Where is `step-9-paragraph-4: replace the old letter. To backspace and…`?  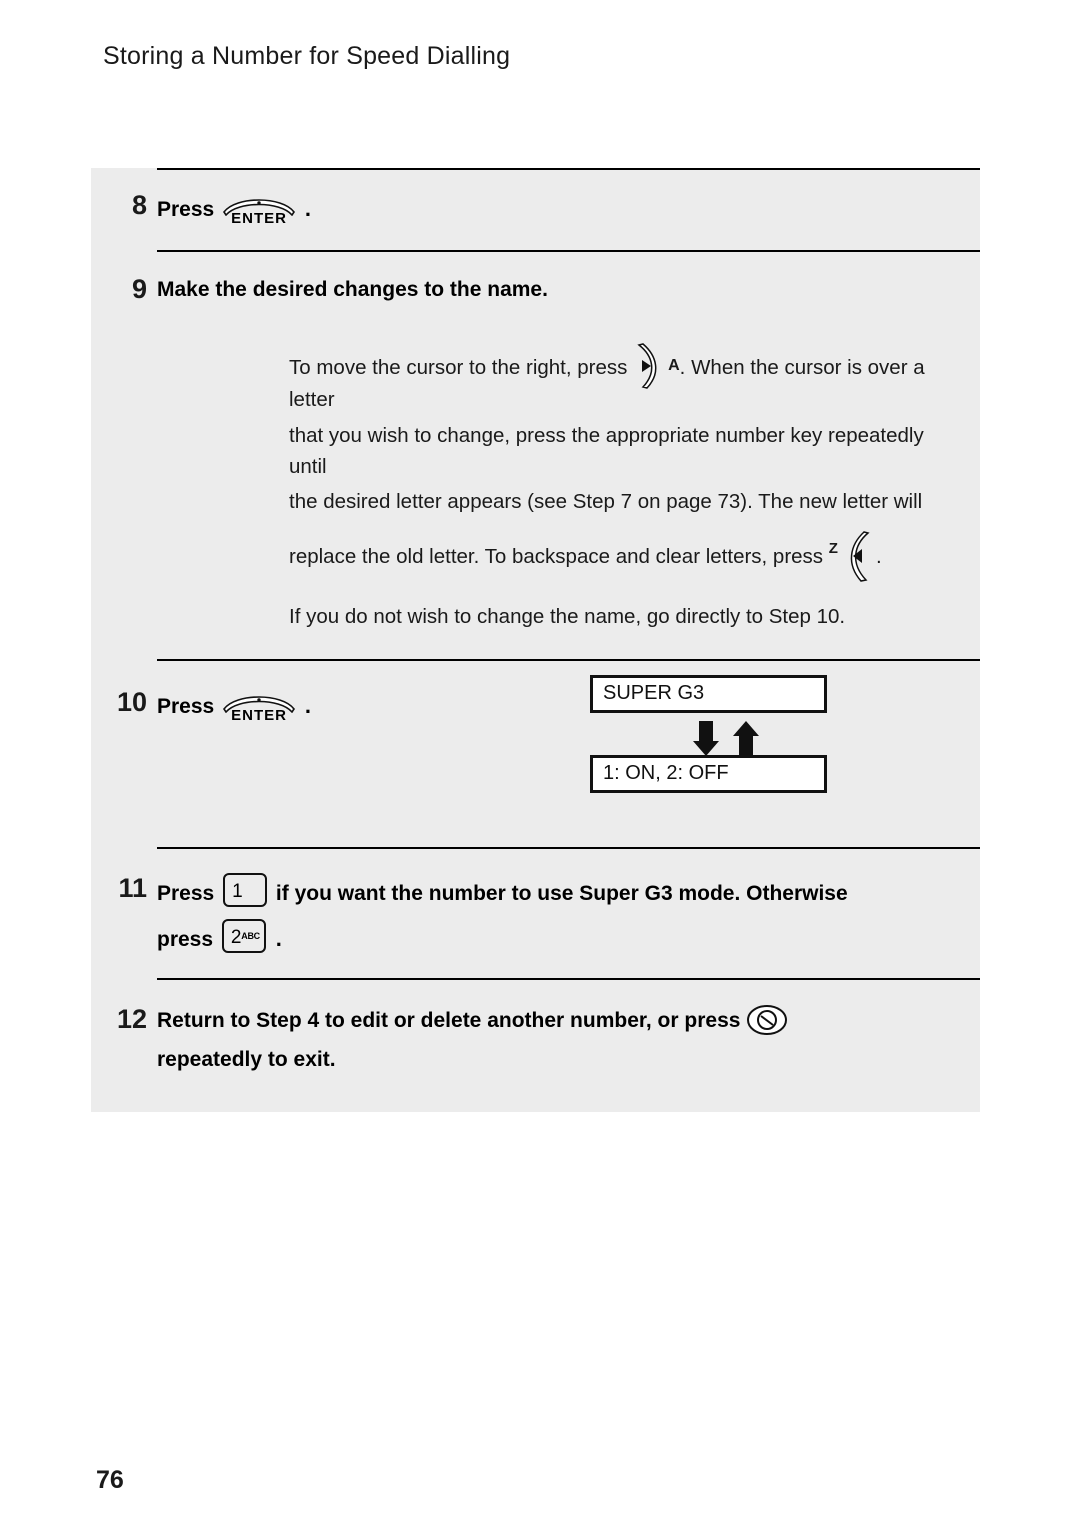 step-9-paragraph-4: replace the old letter. To backspace and… is located at coordinates (624, 566).